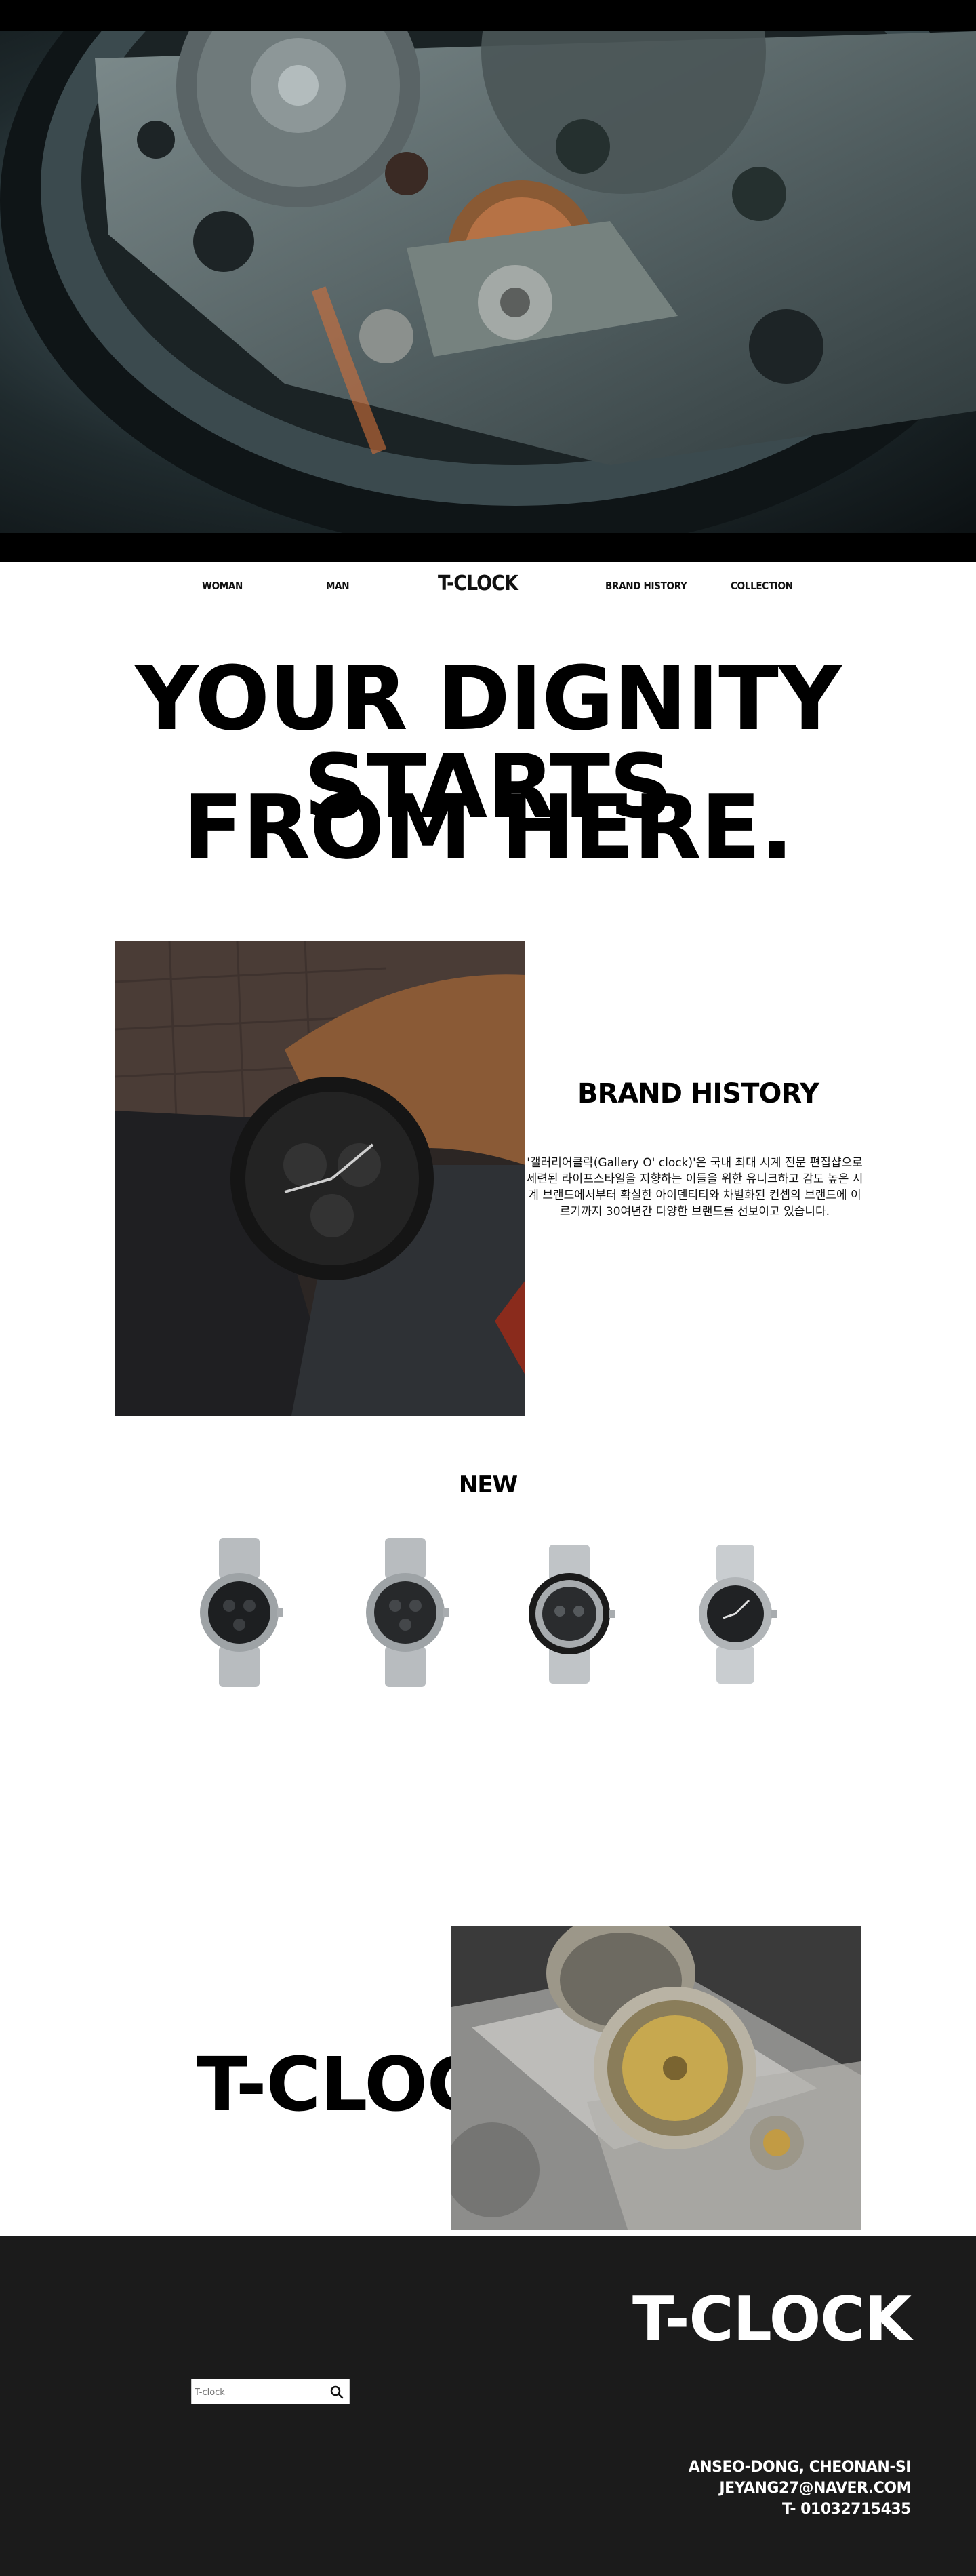 The image size is (976, 2576). I want to click on search-input, so click(259, 2393).